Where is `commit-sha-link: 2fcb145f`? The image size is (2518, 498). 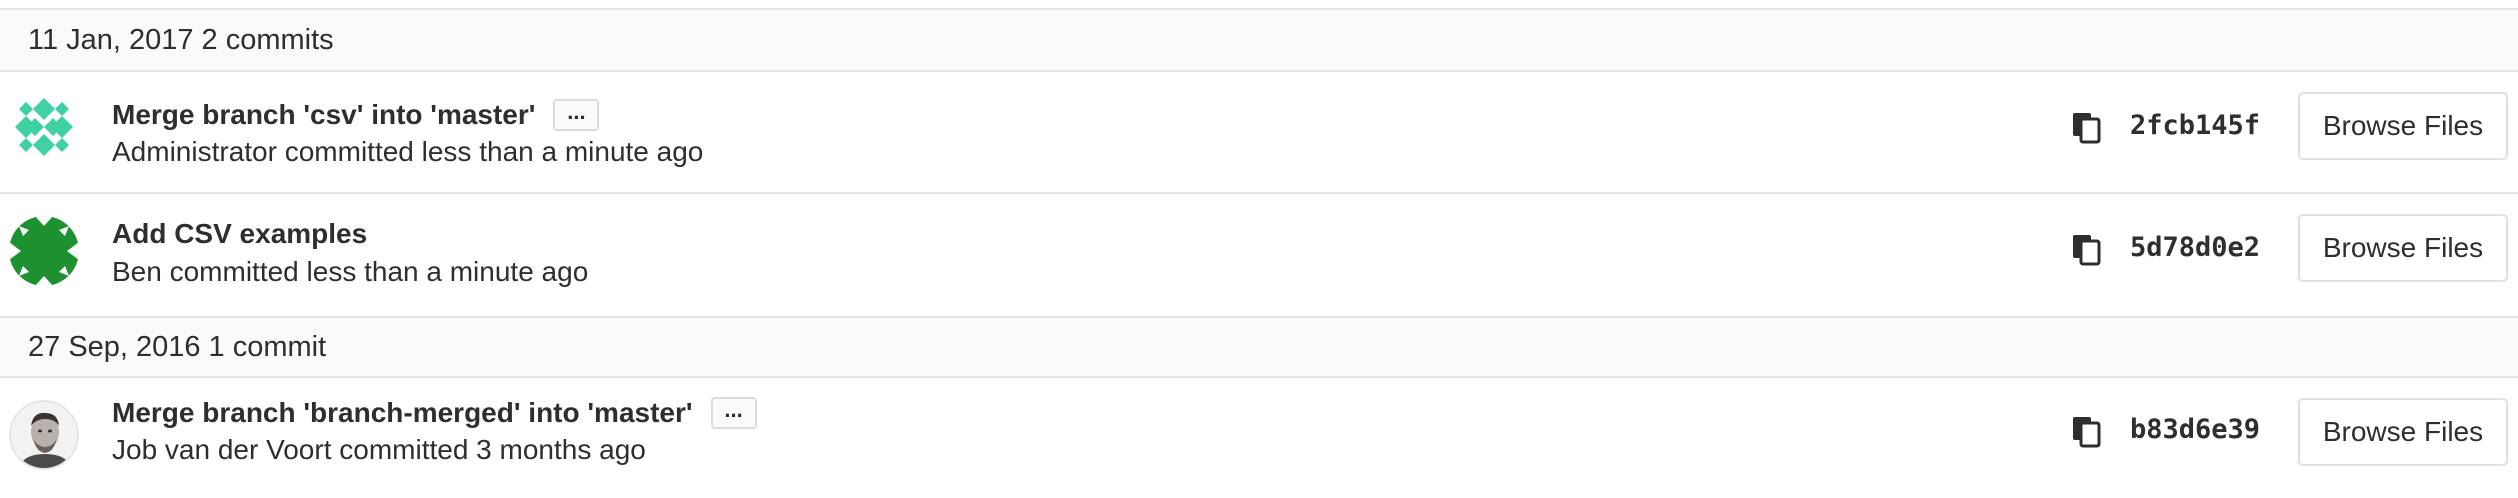
commit-sha-link: 2fcb145f is located at coordinates (2195, 125).